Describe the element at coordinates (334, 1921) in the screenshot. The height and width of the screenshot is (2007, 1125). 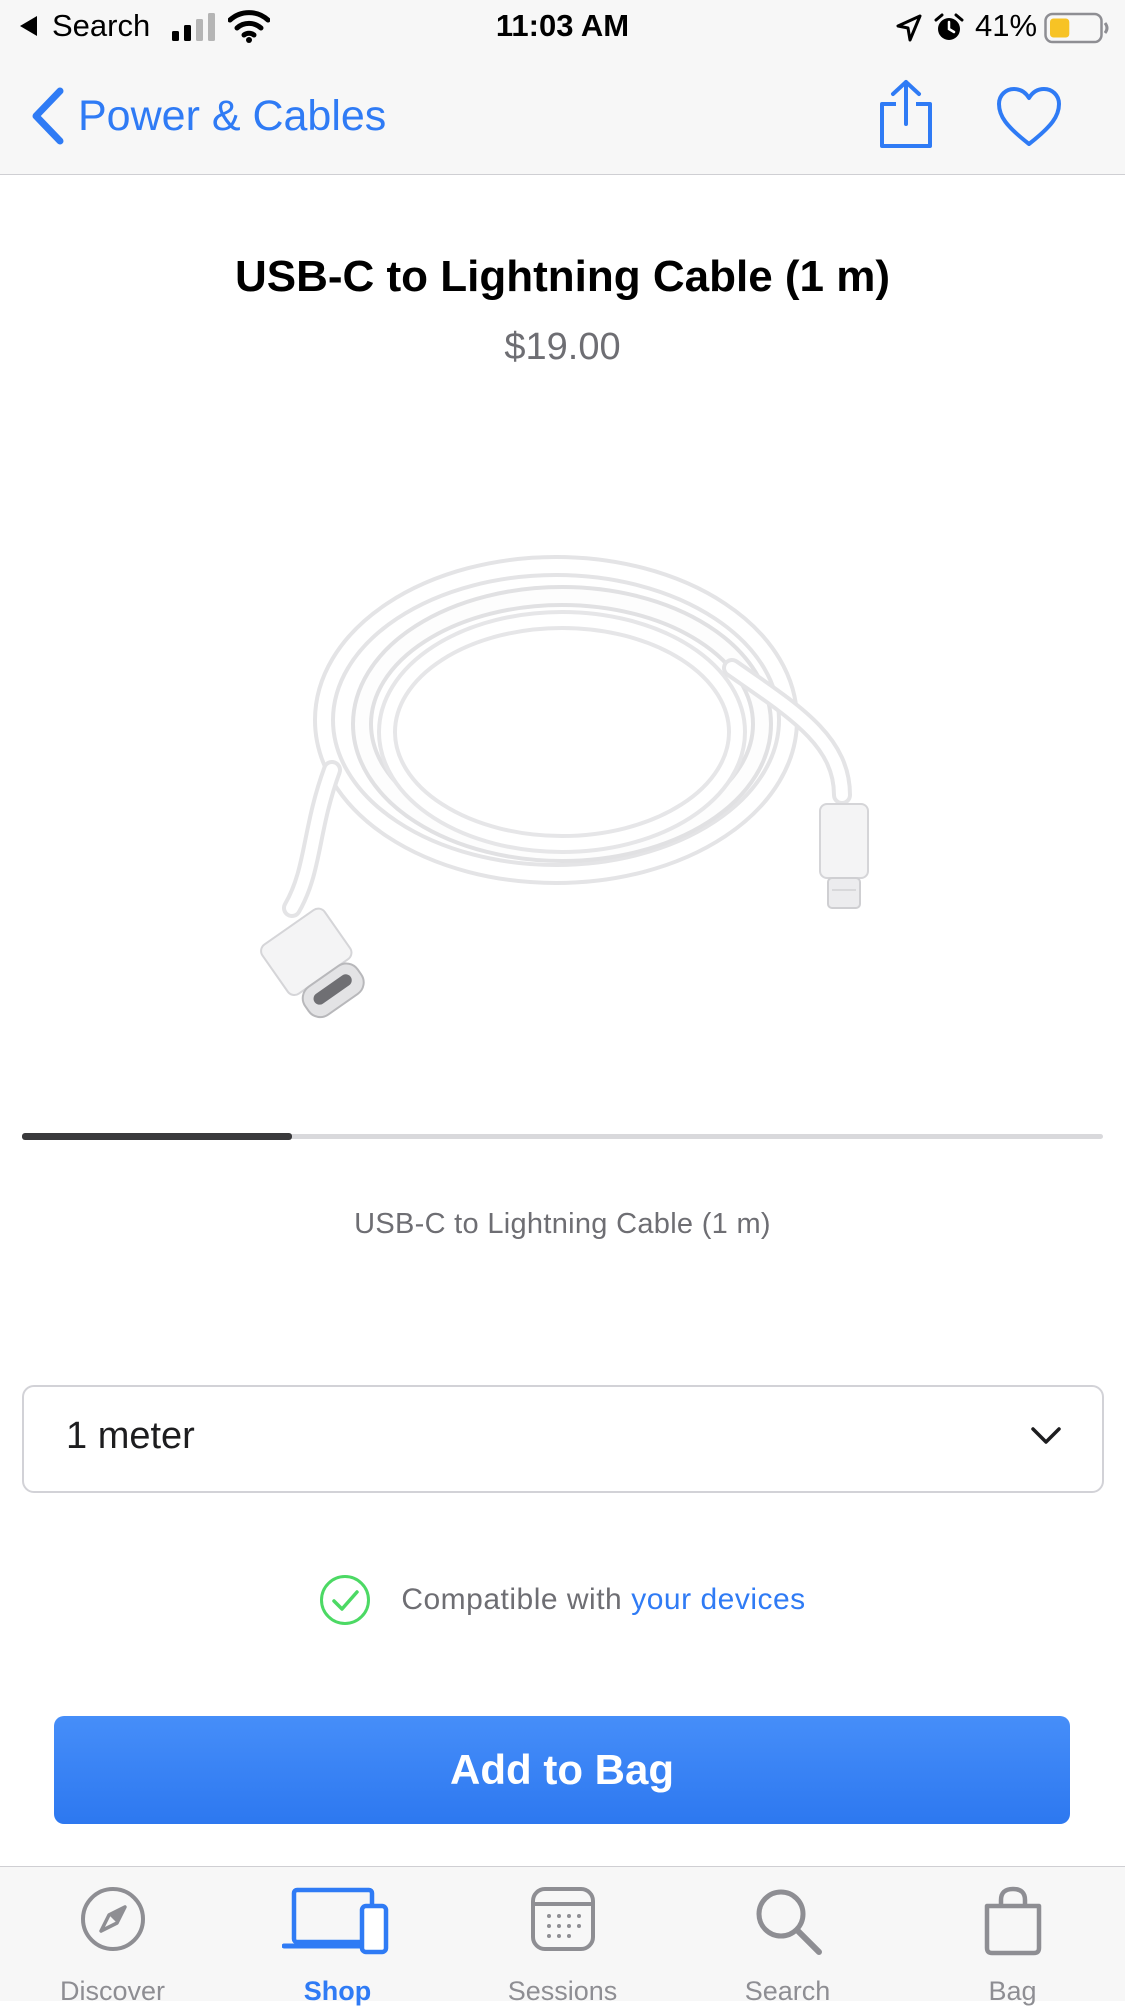
I see `devices-icon` at that location.